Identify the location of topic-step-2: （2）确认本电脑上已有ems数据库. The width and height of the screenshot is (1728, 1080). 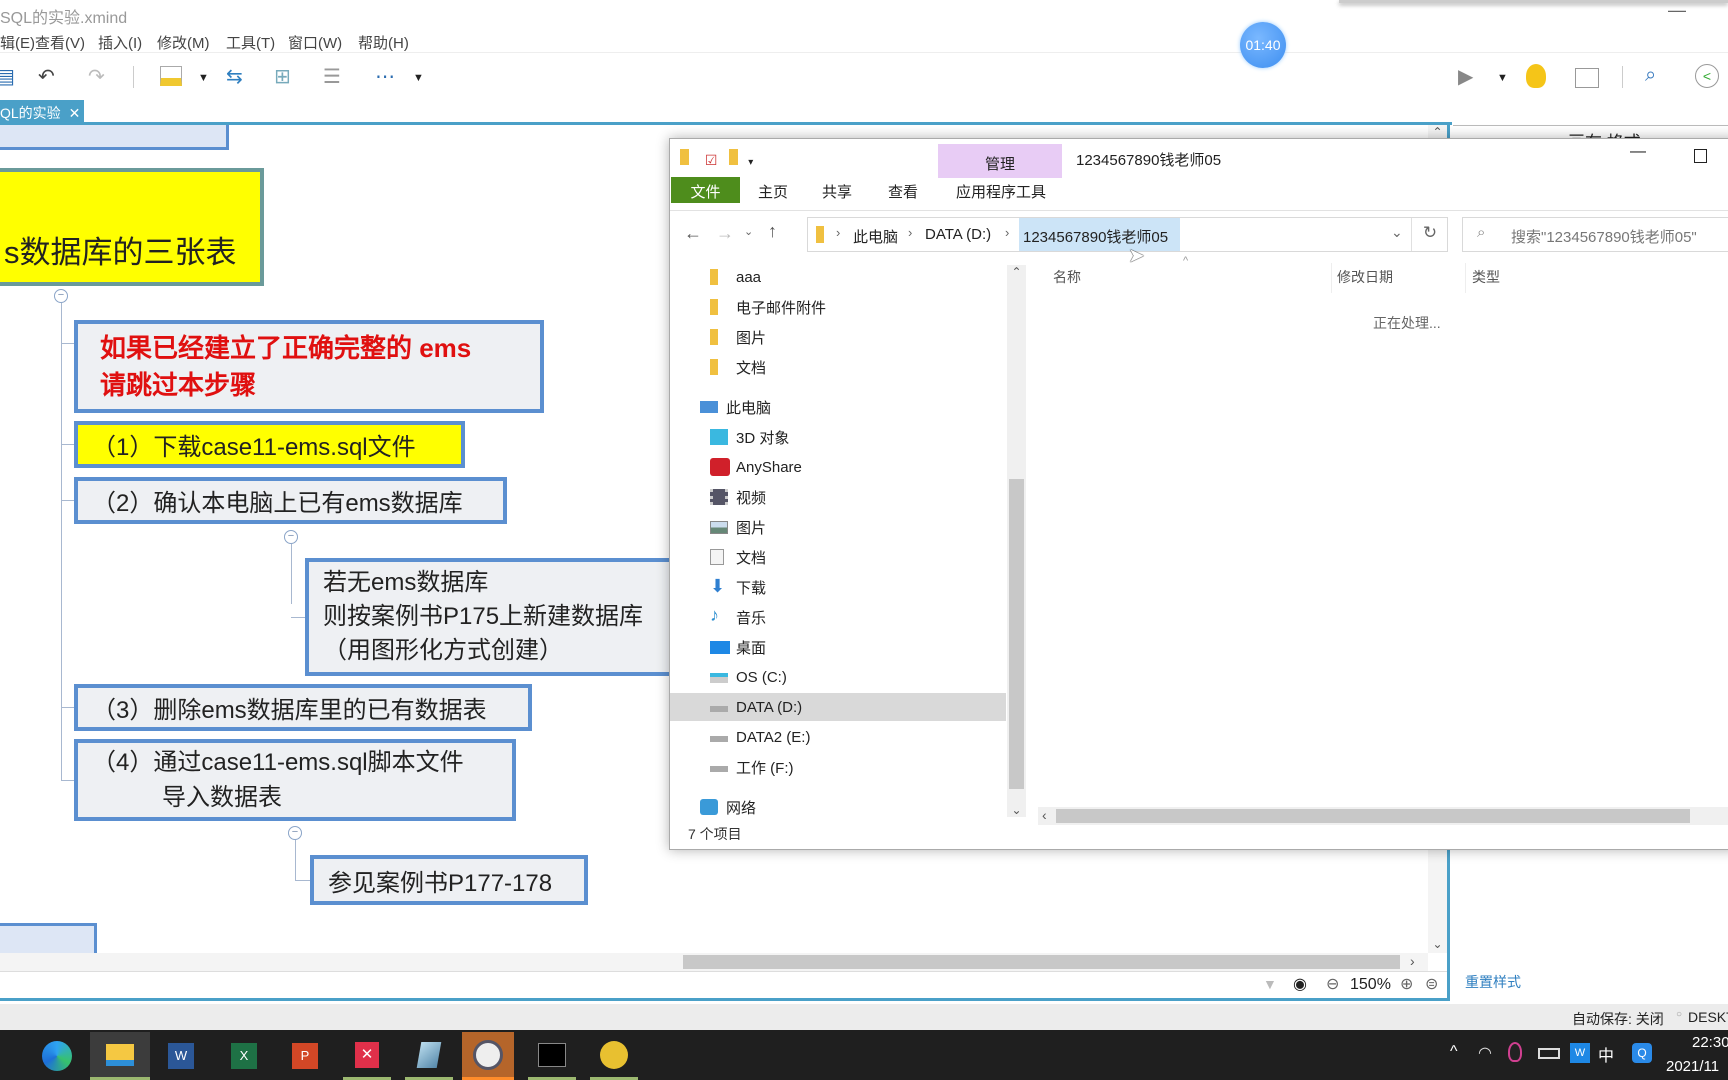
(290, 500).